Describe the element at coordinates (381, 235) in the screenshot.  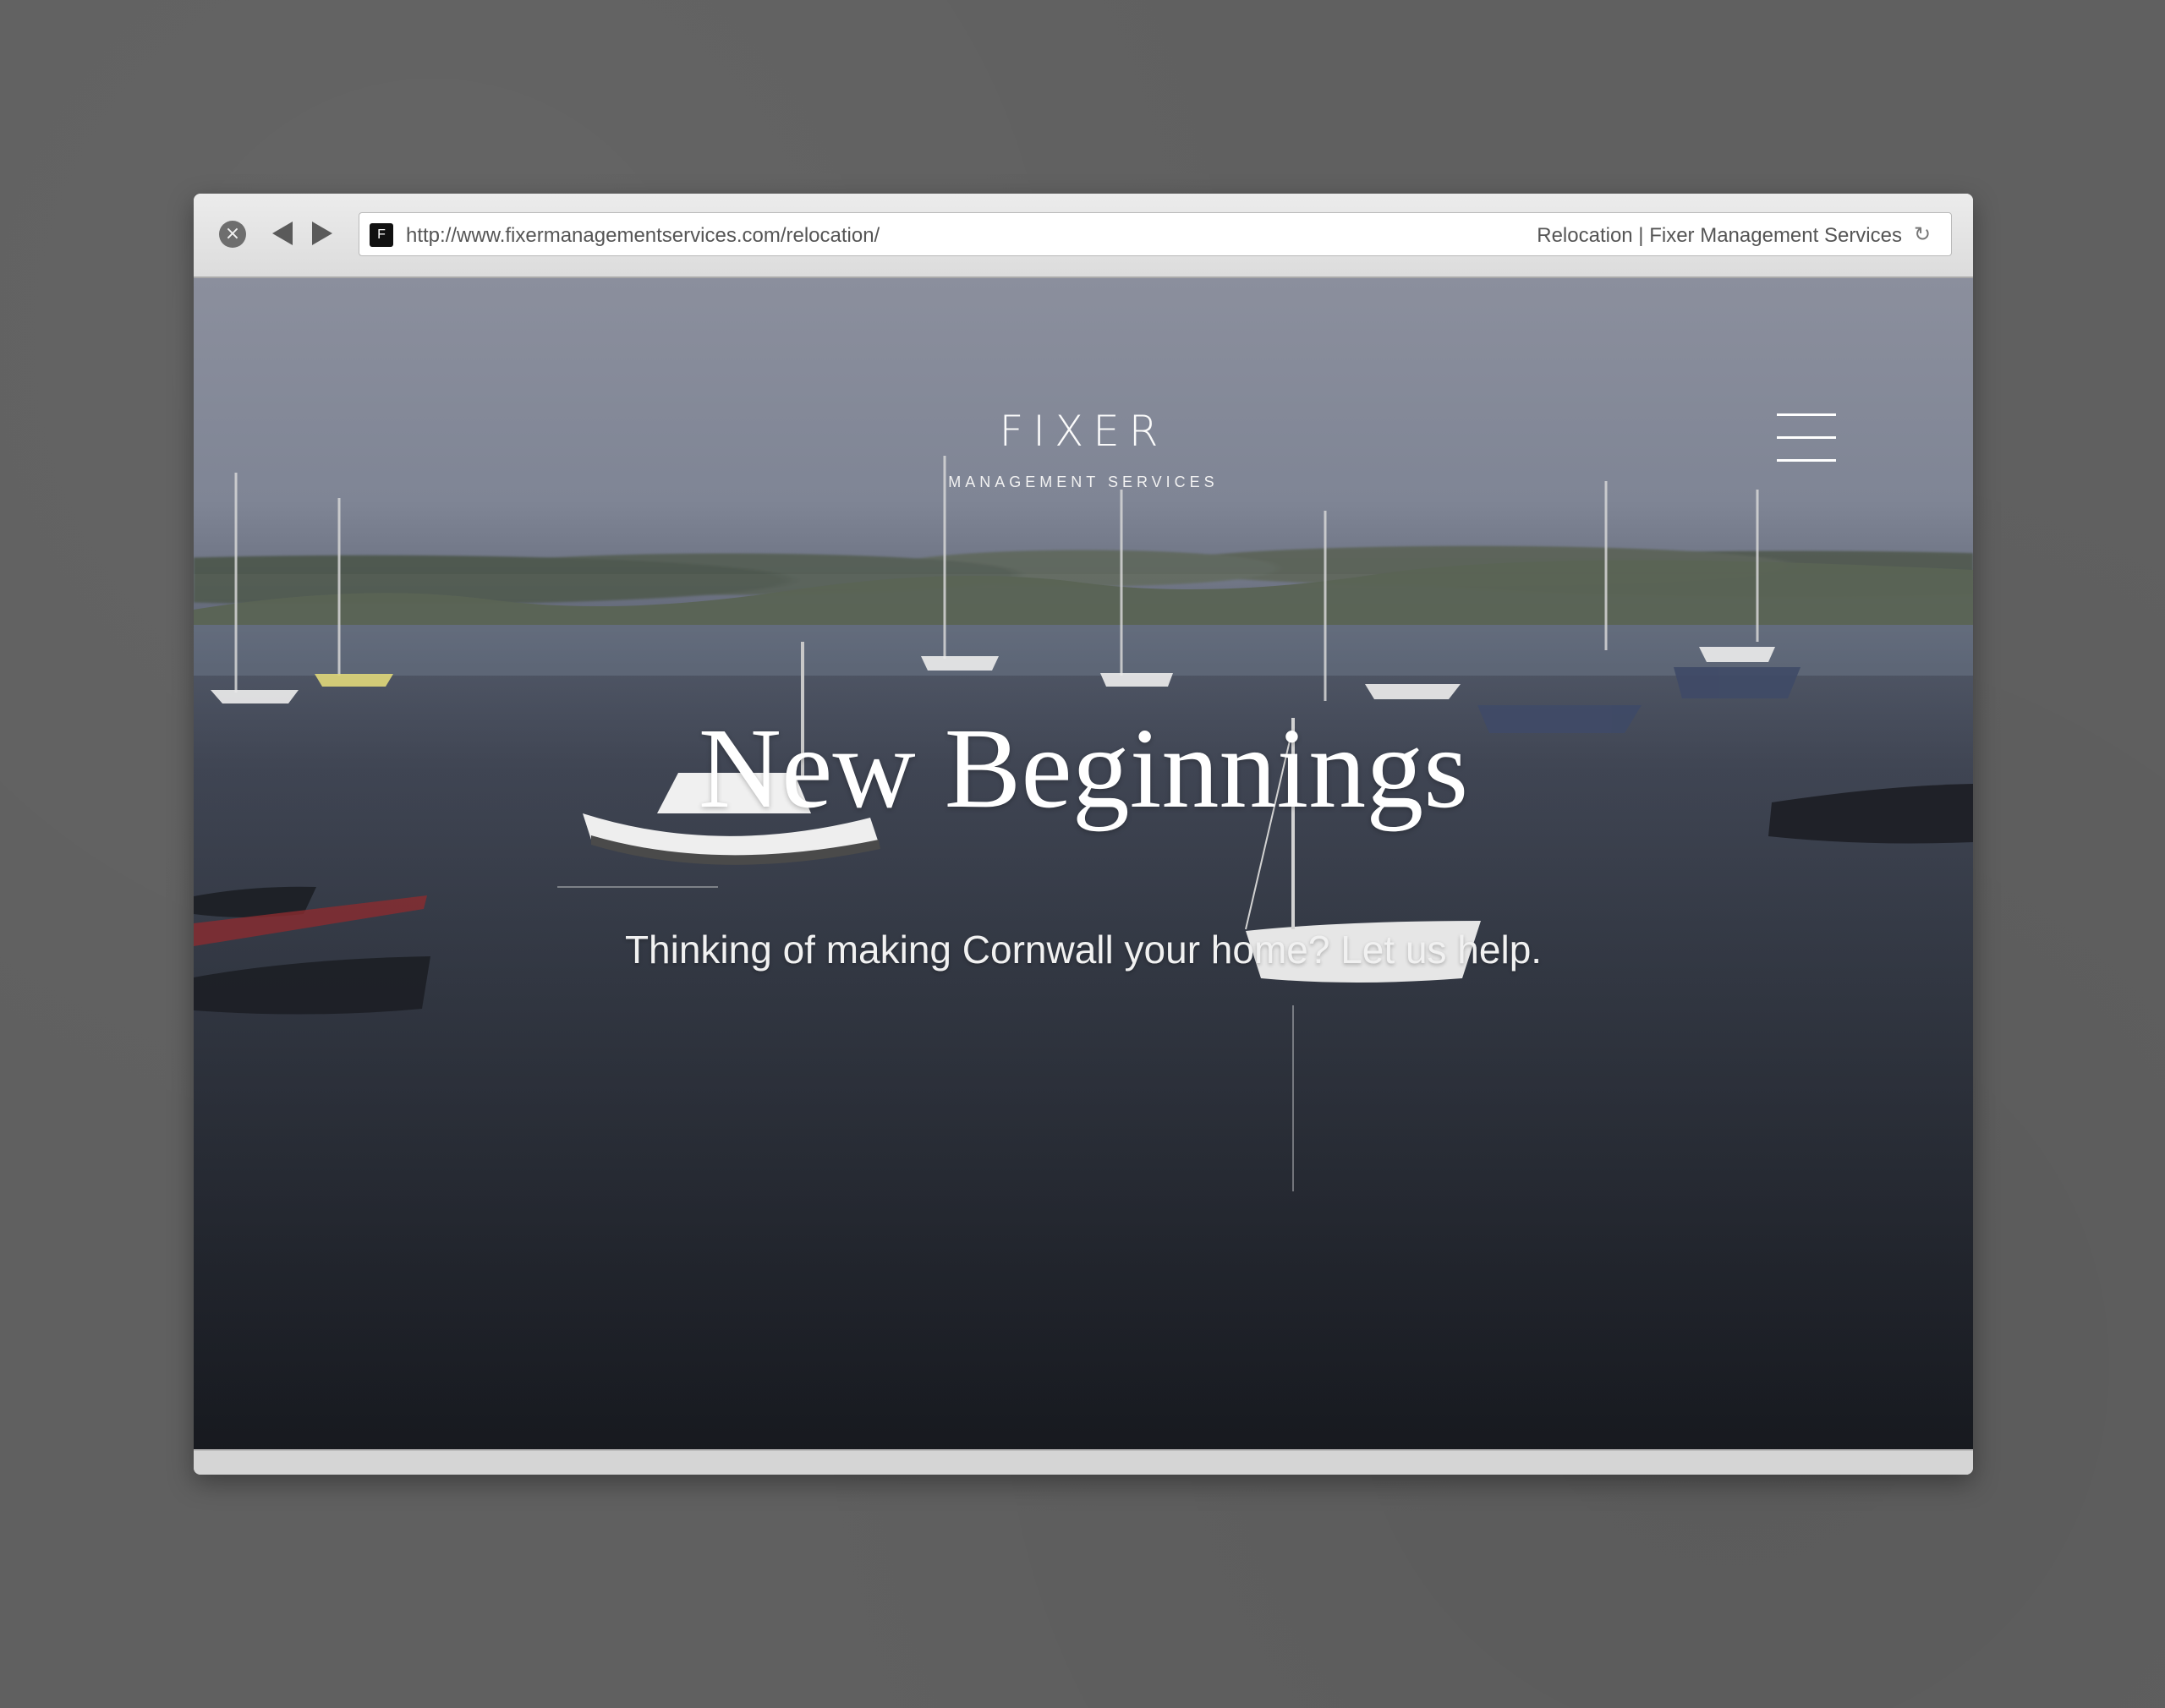
I see `site-favicon: F` at that location.